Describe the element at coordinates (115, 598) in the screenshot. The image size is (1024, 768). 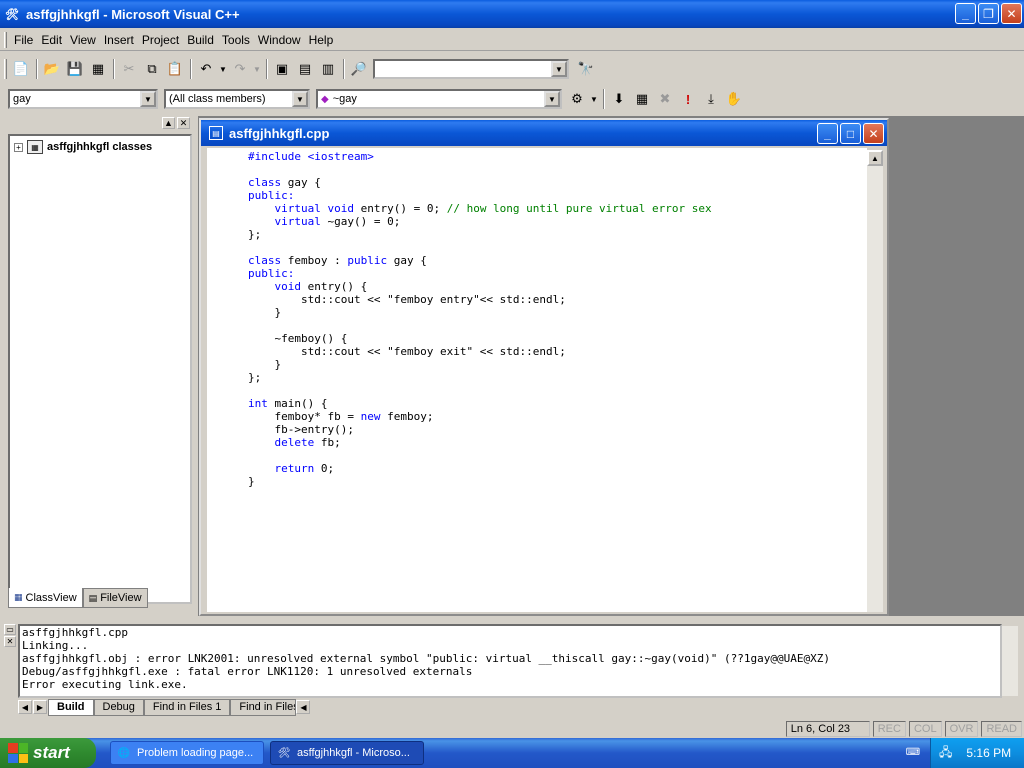
I see `tab-fileview: ▤ FileView` at that location.